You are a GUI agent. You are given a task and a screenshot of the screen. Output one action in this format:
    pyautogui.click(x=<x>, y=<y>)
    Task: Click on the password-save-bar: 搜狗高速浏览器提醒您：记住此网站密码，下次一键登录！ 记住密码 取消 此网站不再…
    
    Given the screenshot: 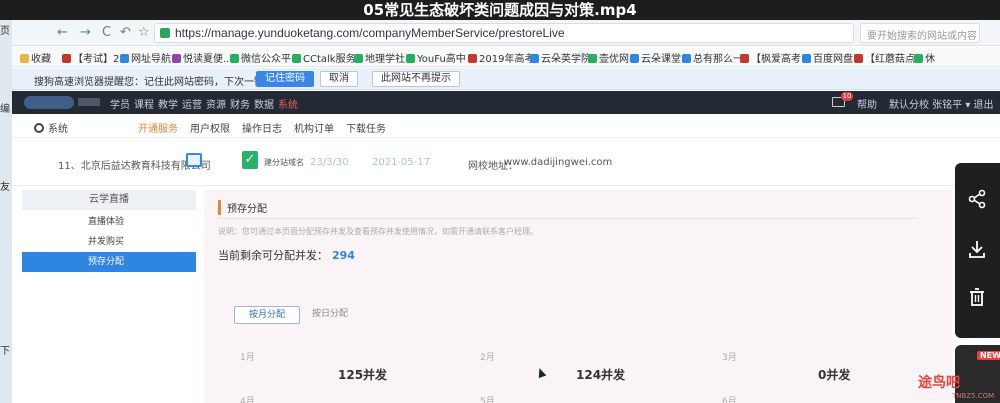 What is the action you would take?
    pyautogui.click(x=506, y=79)
    